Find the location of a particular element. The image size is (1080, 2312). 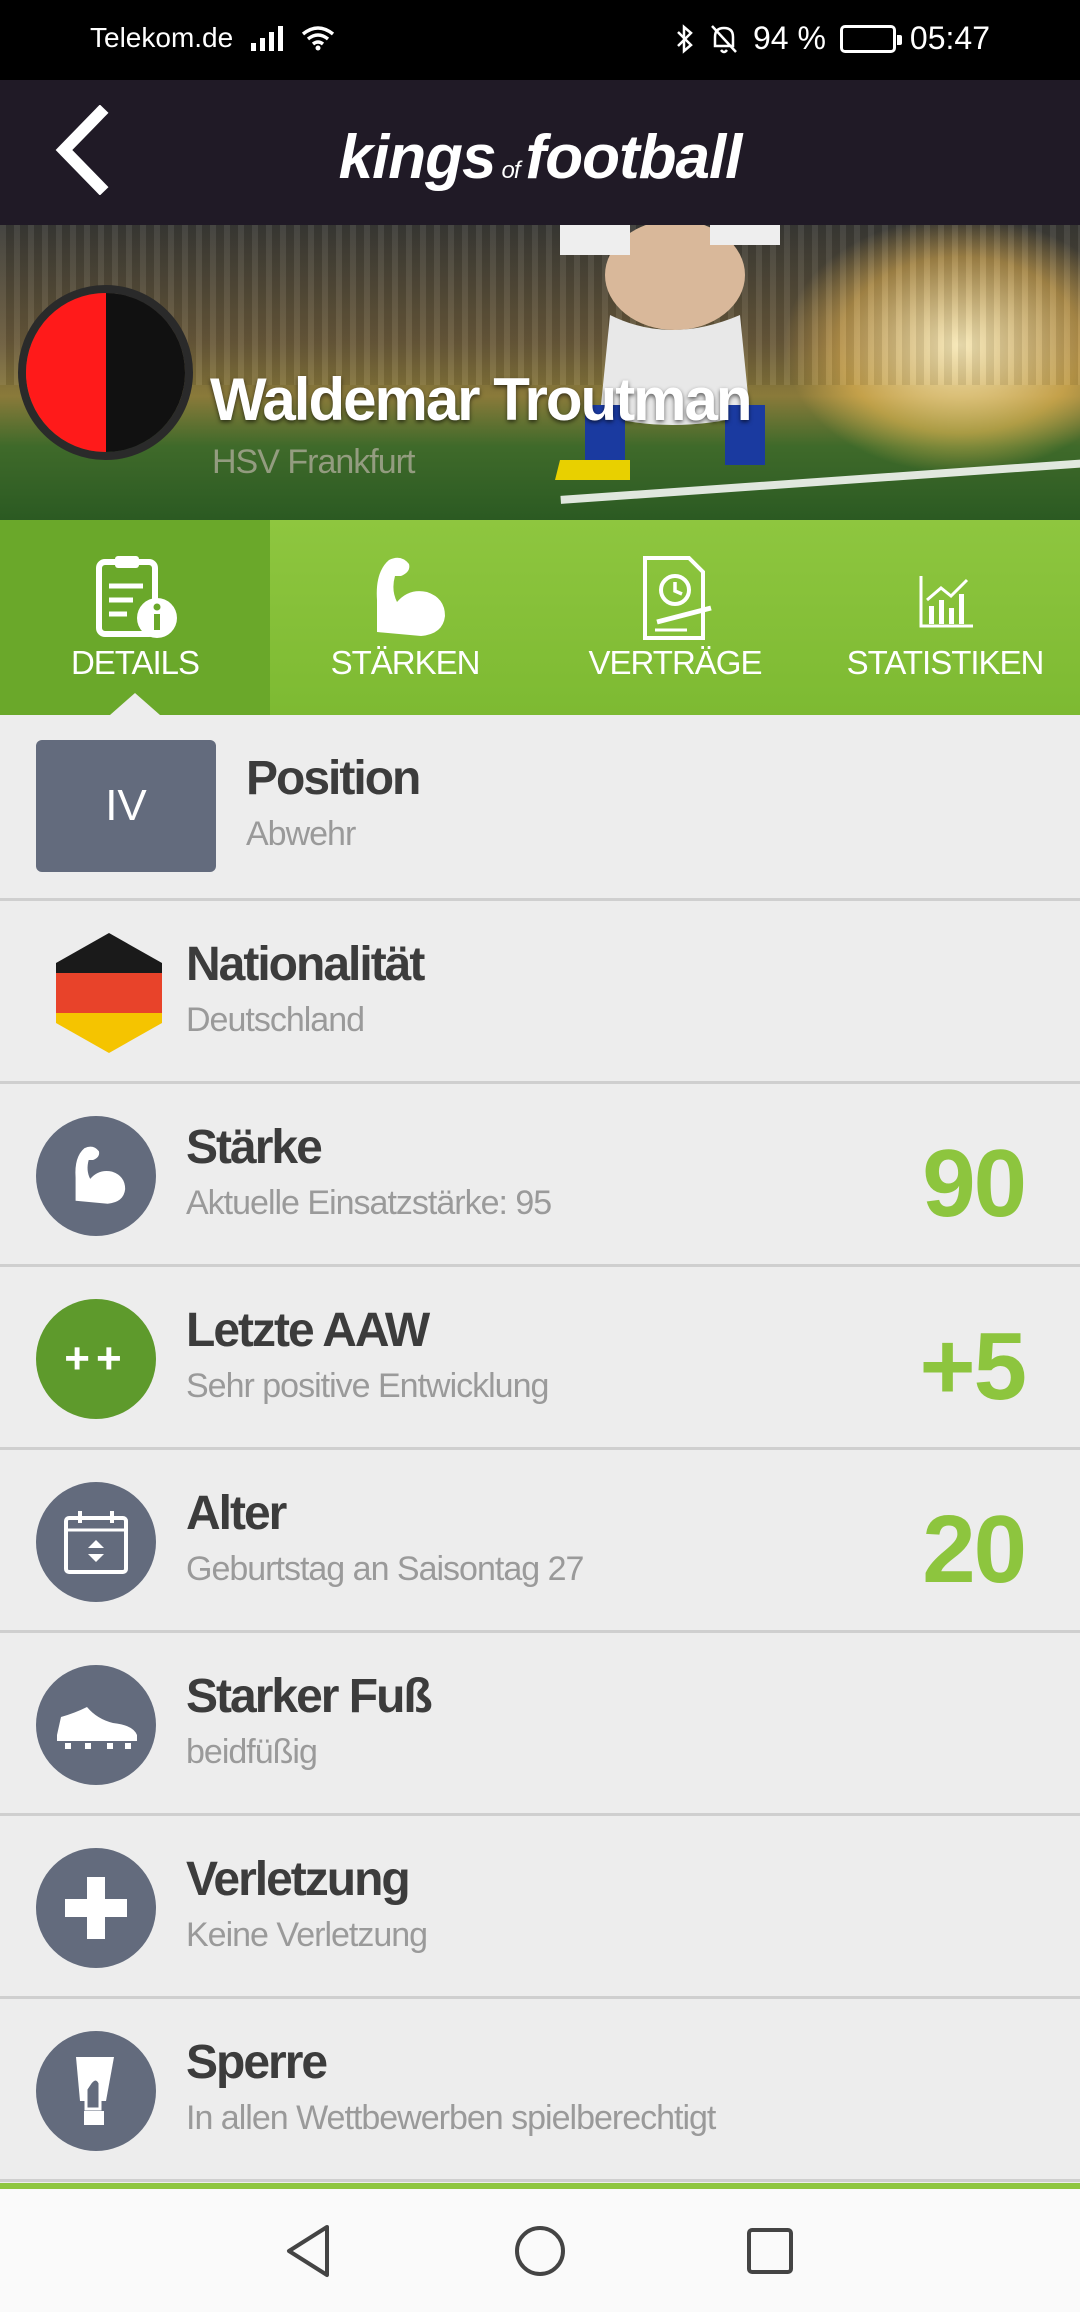

foot-icon-circle is located at coordinates (96, 1725).